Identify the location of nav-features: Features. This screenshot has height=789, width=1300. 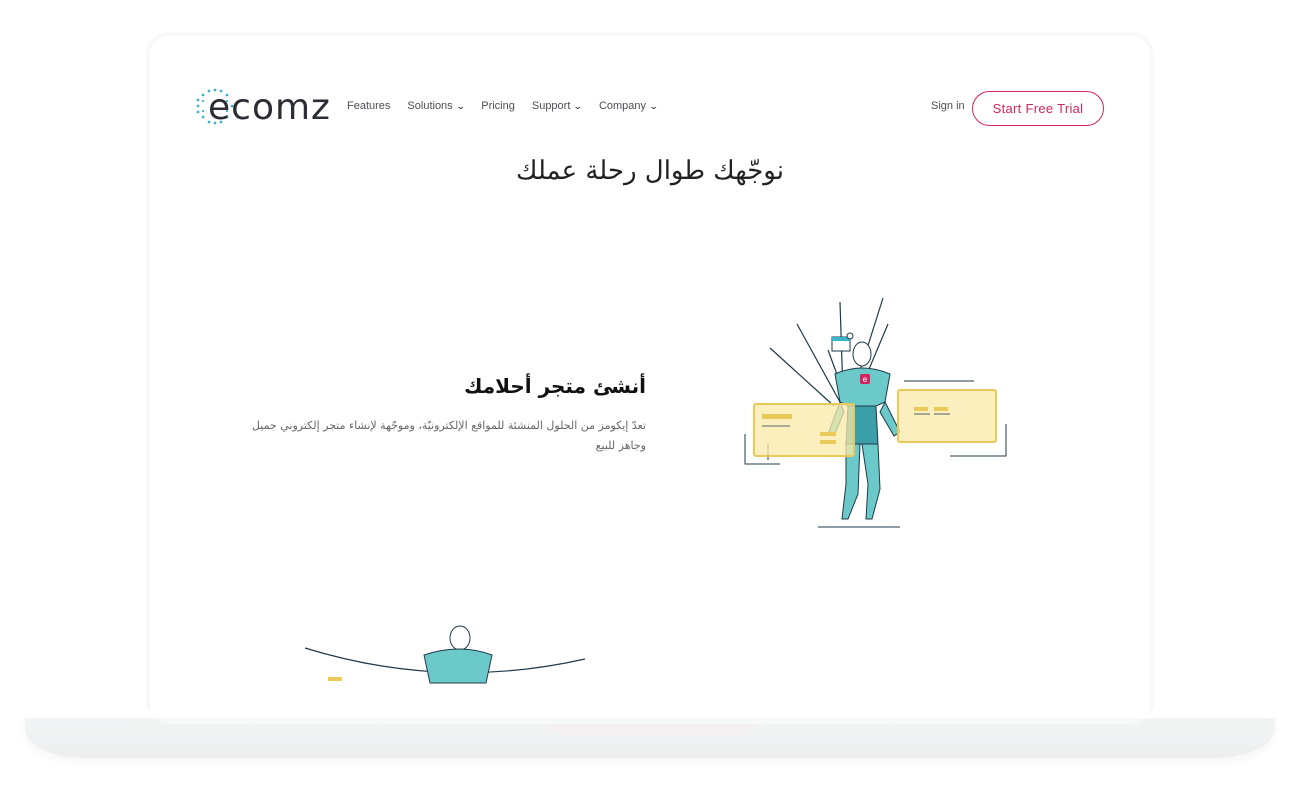
(368, 106).